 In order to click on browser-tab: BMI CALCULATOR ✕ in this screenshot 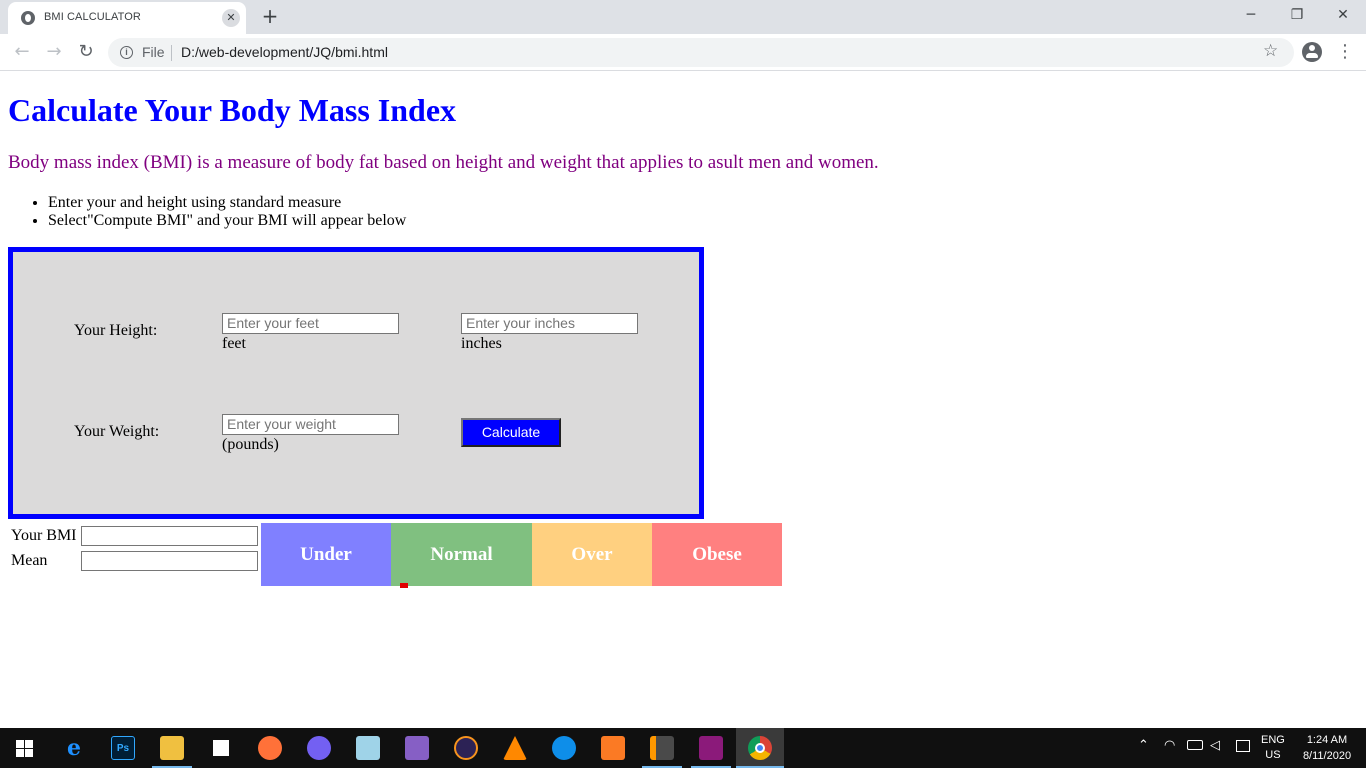, I will do `click(127, 18)`.